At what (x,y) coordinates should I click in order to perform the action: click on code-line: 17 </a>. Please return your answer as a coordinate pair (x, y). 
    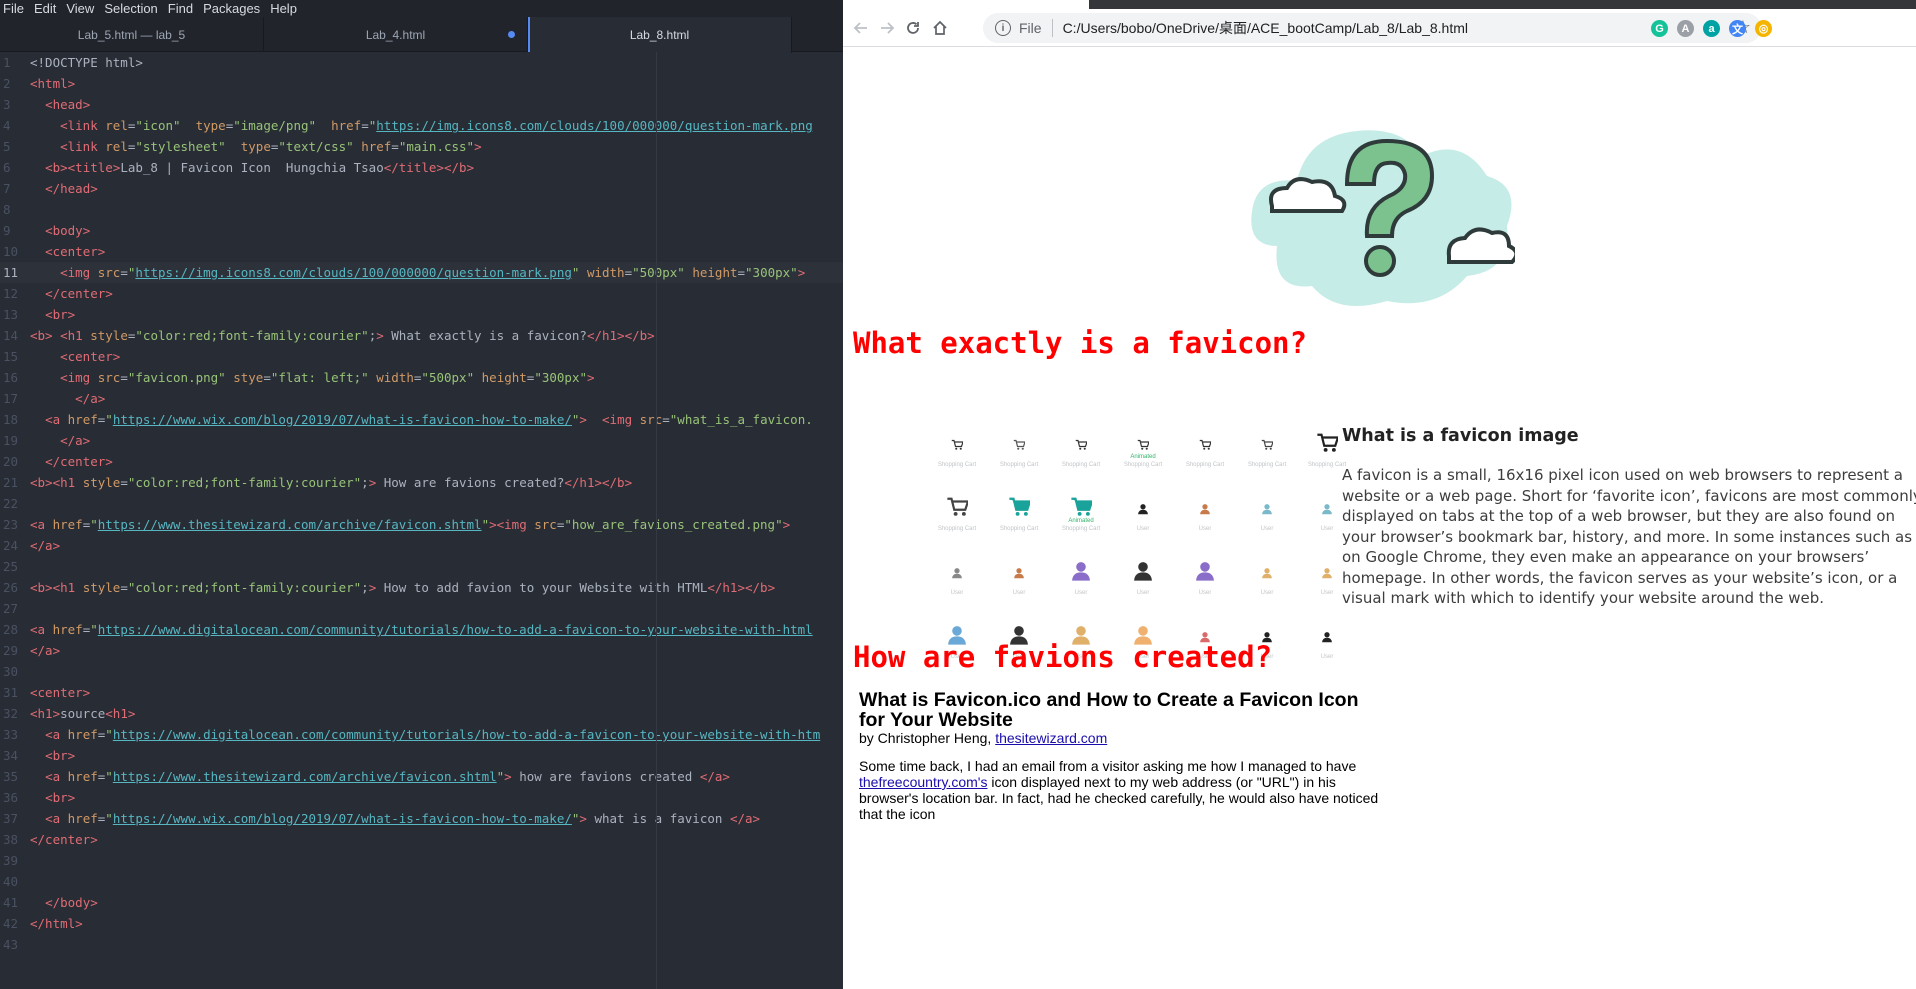
    Looking at the image, I should click on (421, 398).